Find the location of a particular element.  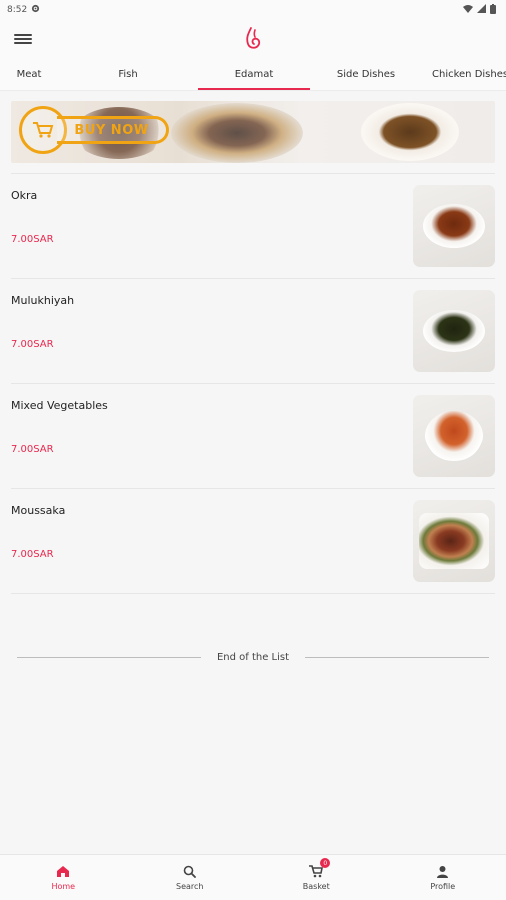

tab-side-dishes: Side Dishes is located at coordinates (366, 74).